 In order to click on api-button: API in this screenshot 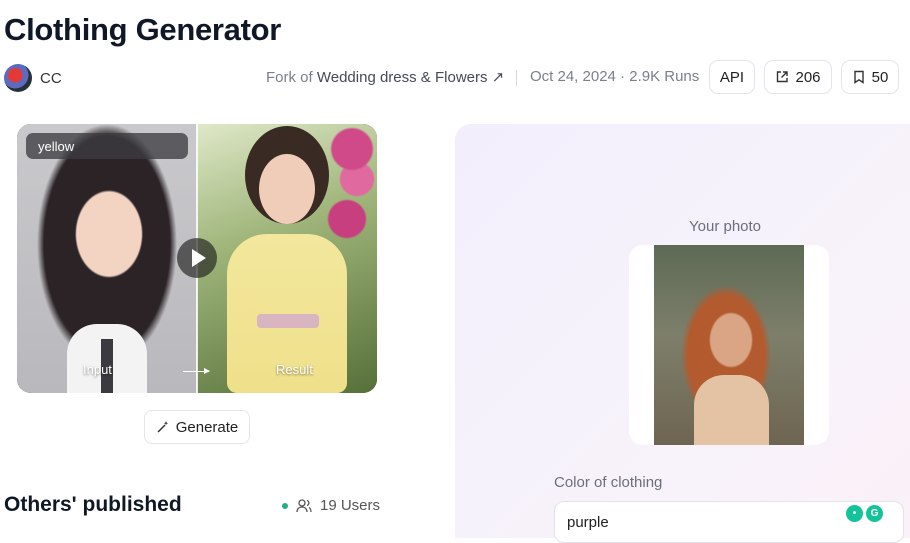, I will do `click(732, 77)`.